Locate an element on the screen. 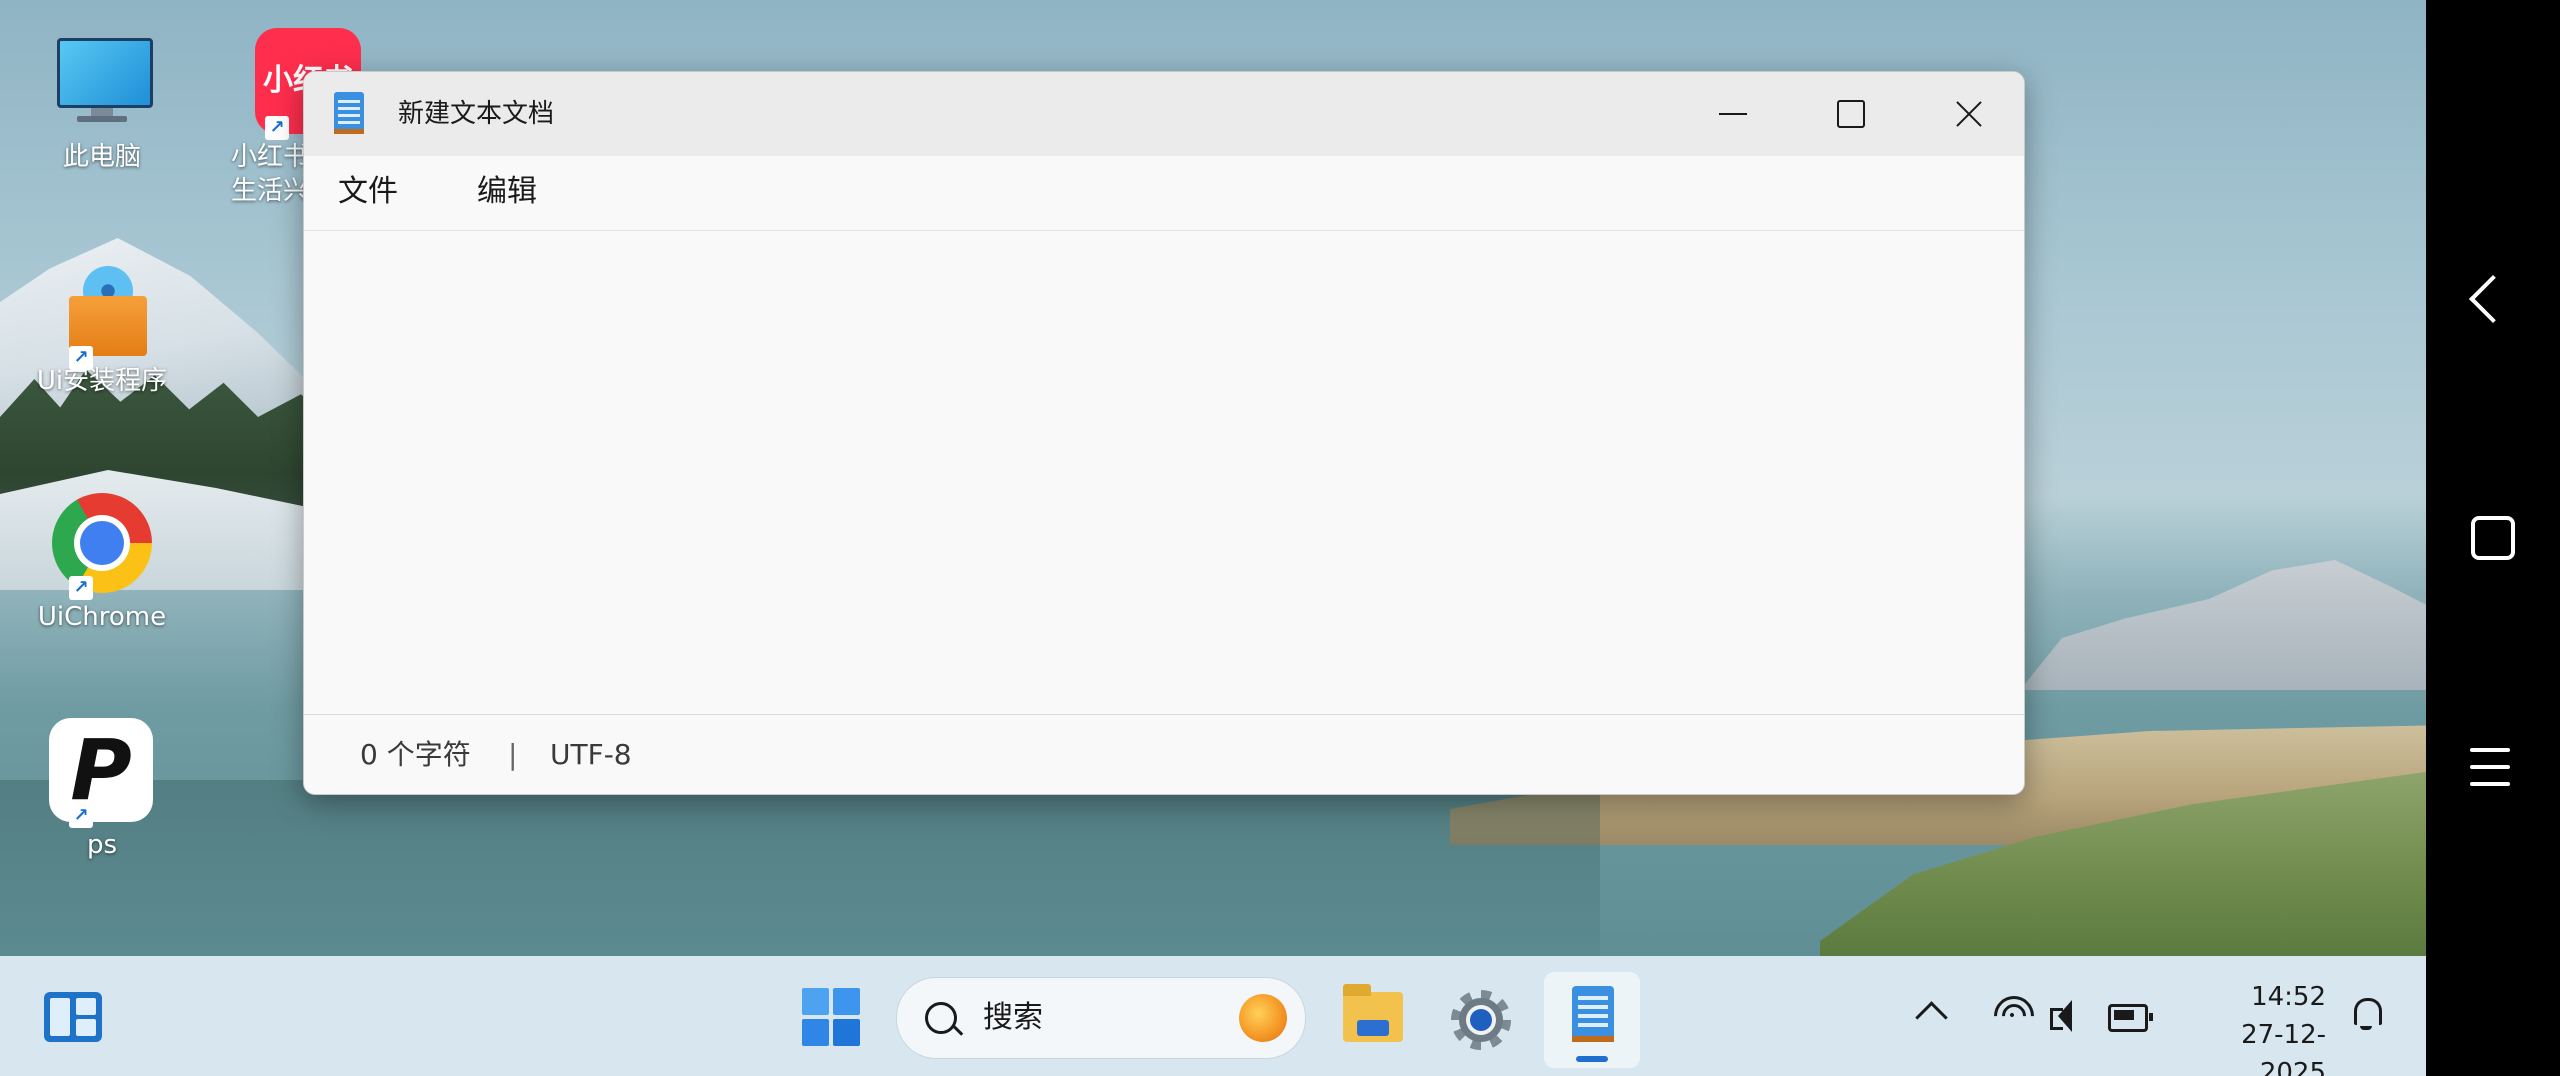 This screenshot has height=1076, width=2560. close-icon is located at coordinates (1969, 114).